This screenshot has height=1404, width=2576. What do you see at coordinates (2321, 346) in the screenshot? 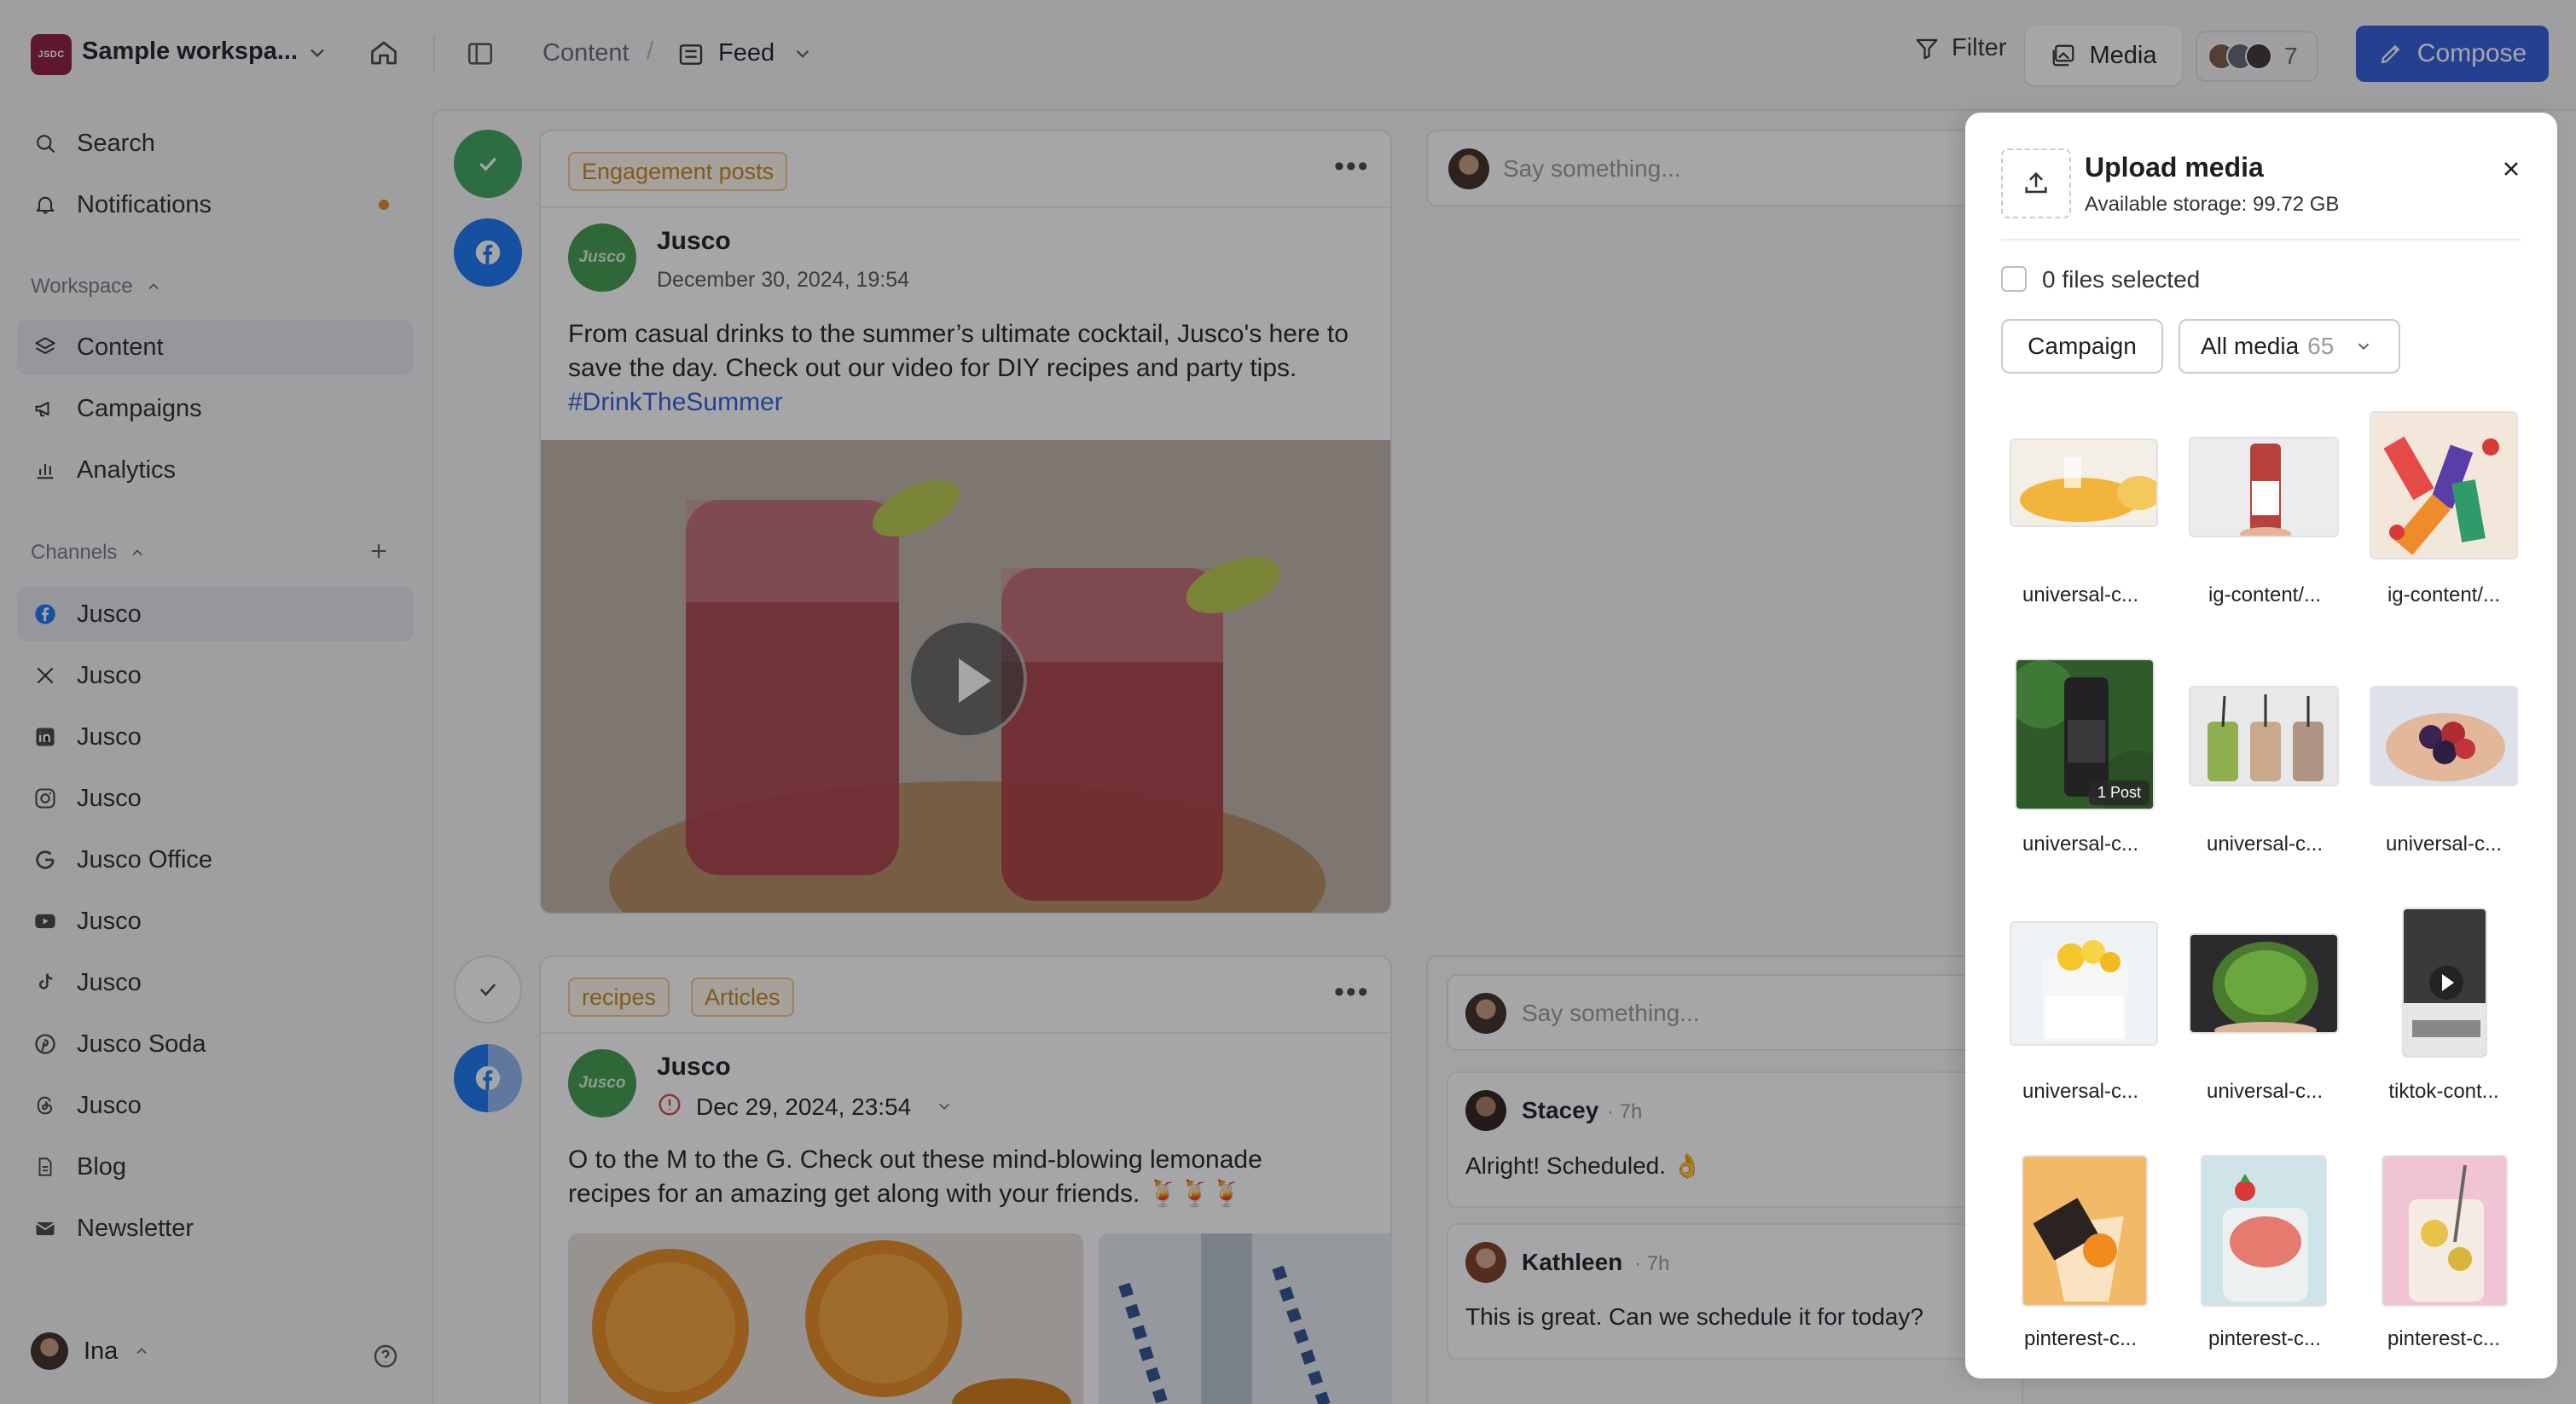
I see `media-count: 65` at bounding box center [2321, 346].